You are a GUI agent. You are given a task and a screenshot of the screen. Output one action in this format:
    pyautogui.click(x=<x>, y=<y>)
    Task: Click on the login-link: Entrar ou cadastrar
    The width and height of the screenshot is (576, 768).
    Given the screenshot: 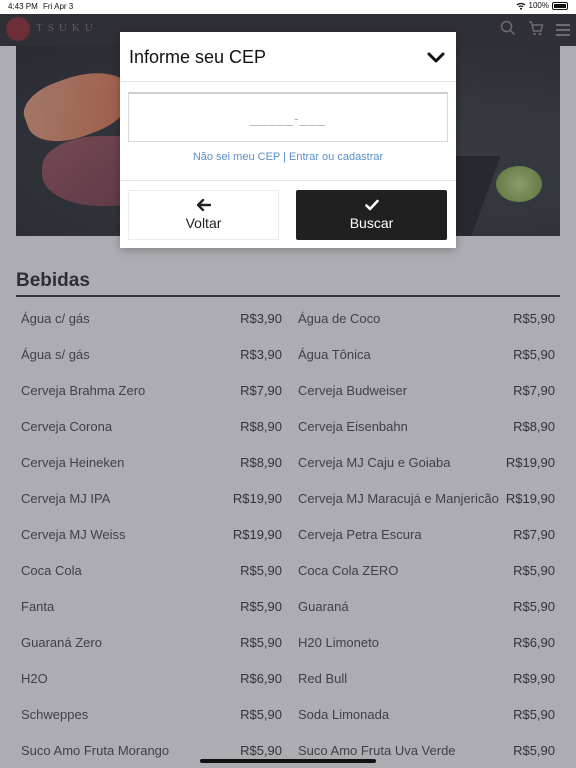 What is the action you would take?
    pyautogui.click(x=336, y=157)
    